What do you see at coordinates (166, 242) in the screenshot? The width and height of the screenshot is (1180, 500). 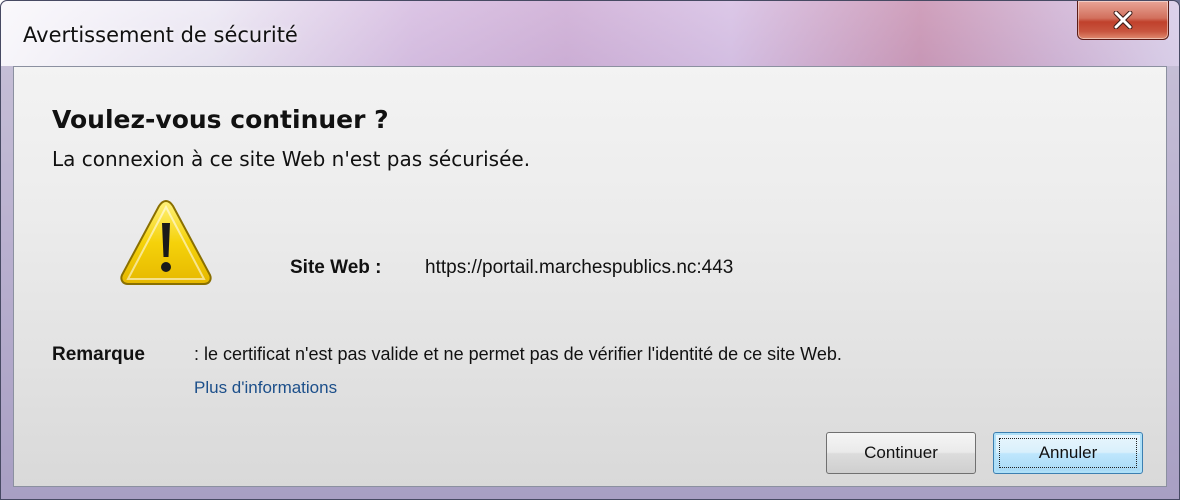 I see `warning-triangle-icon` at bounding box center [166, 242].